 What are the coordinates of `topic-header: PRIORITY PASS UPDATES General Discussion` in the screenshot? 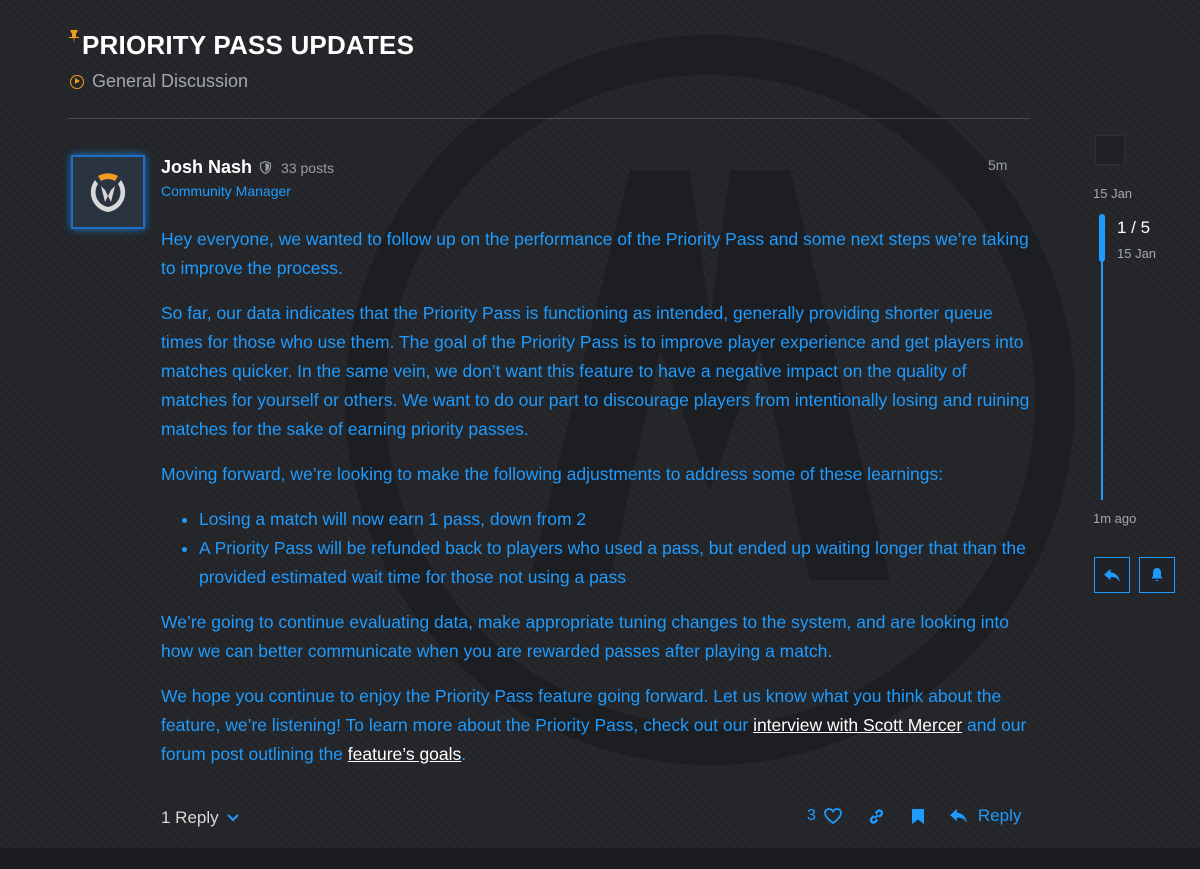 It's located at (241, 61).